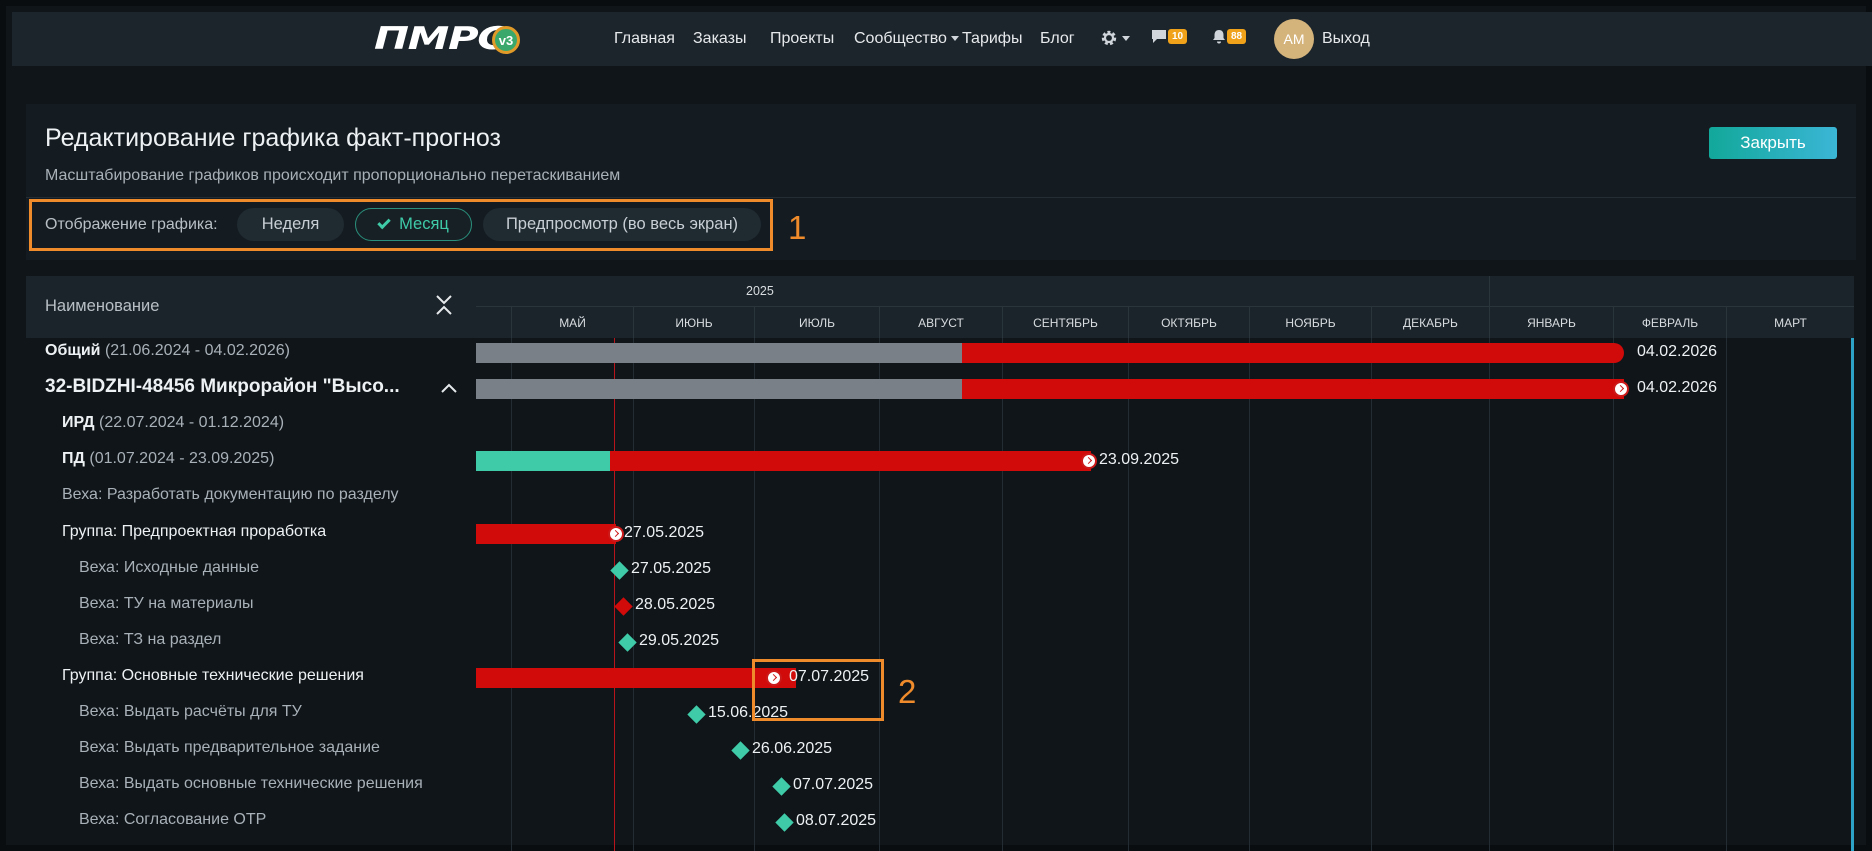  Describe the element at coordinates (1551, 323) in the screenshot. I see `month-header-january: ЯНВАРЬ` at that location.